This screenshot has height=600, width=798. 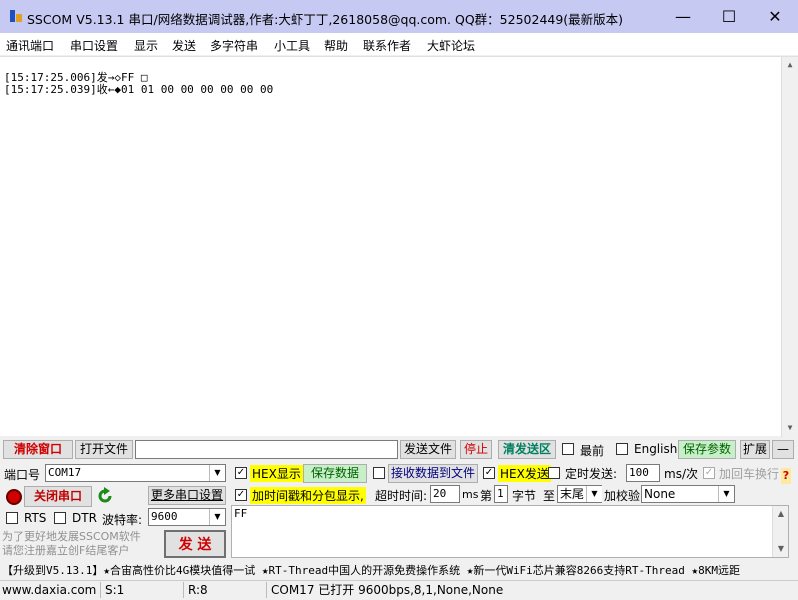 I want to click on output-line: [15:17:25.039]收←◆01 01 00 00 00 00 00 00, so click(x=139, y=89).